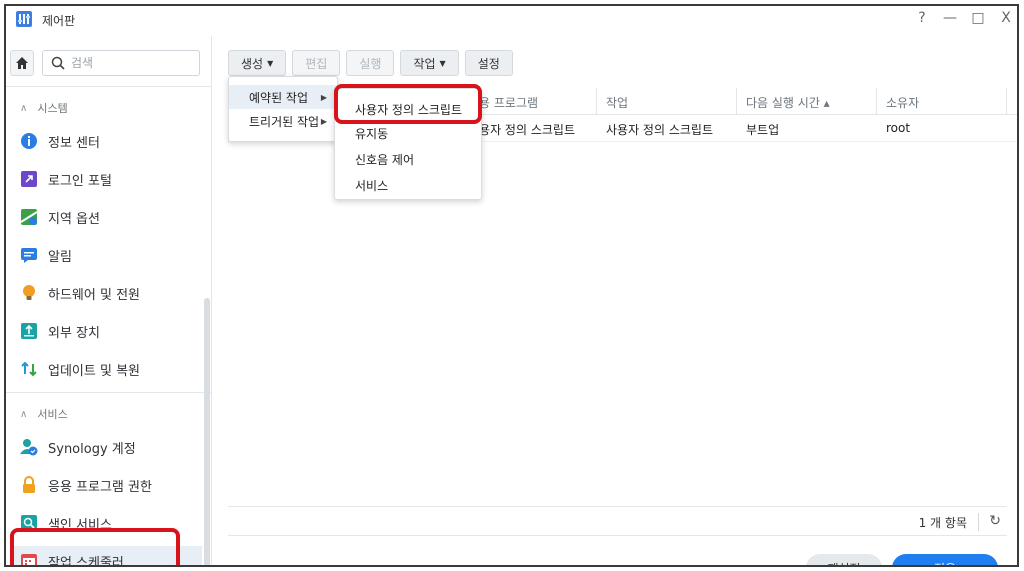  Describe the element at coordinates (29, 447) in the screenshot. I see `account-icon` at that location.